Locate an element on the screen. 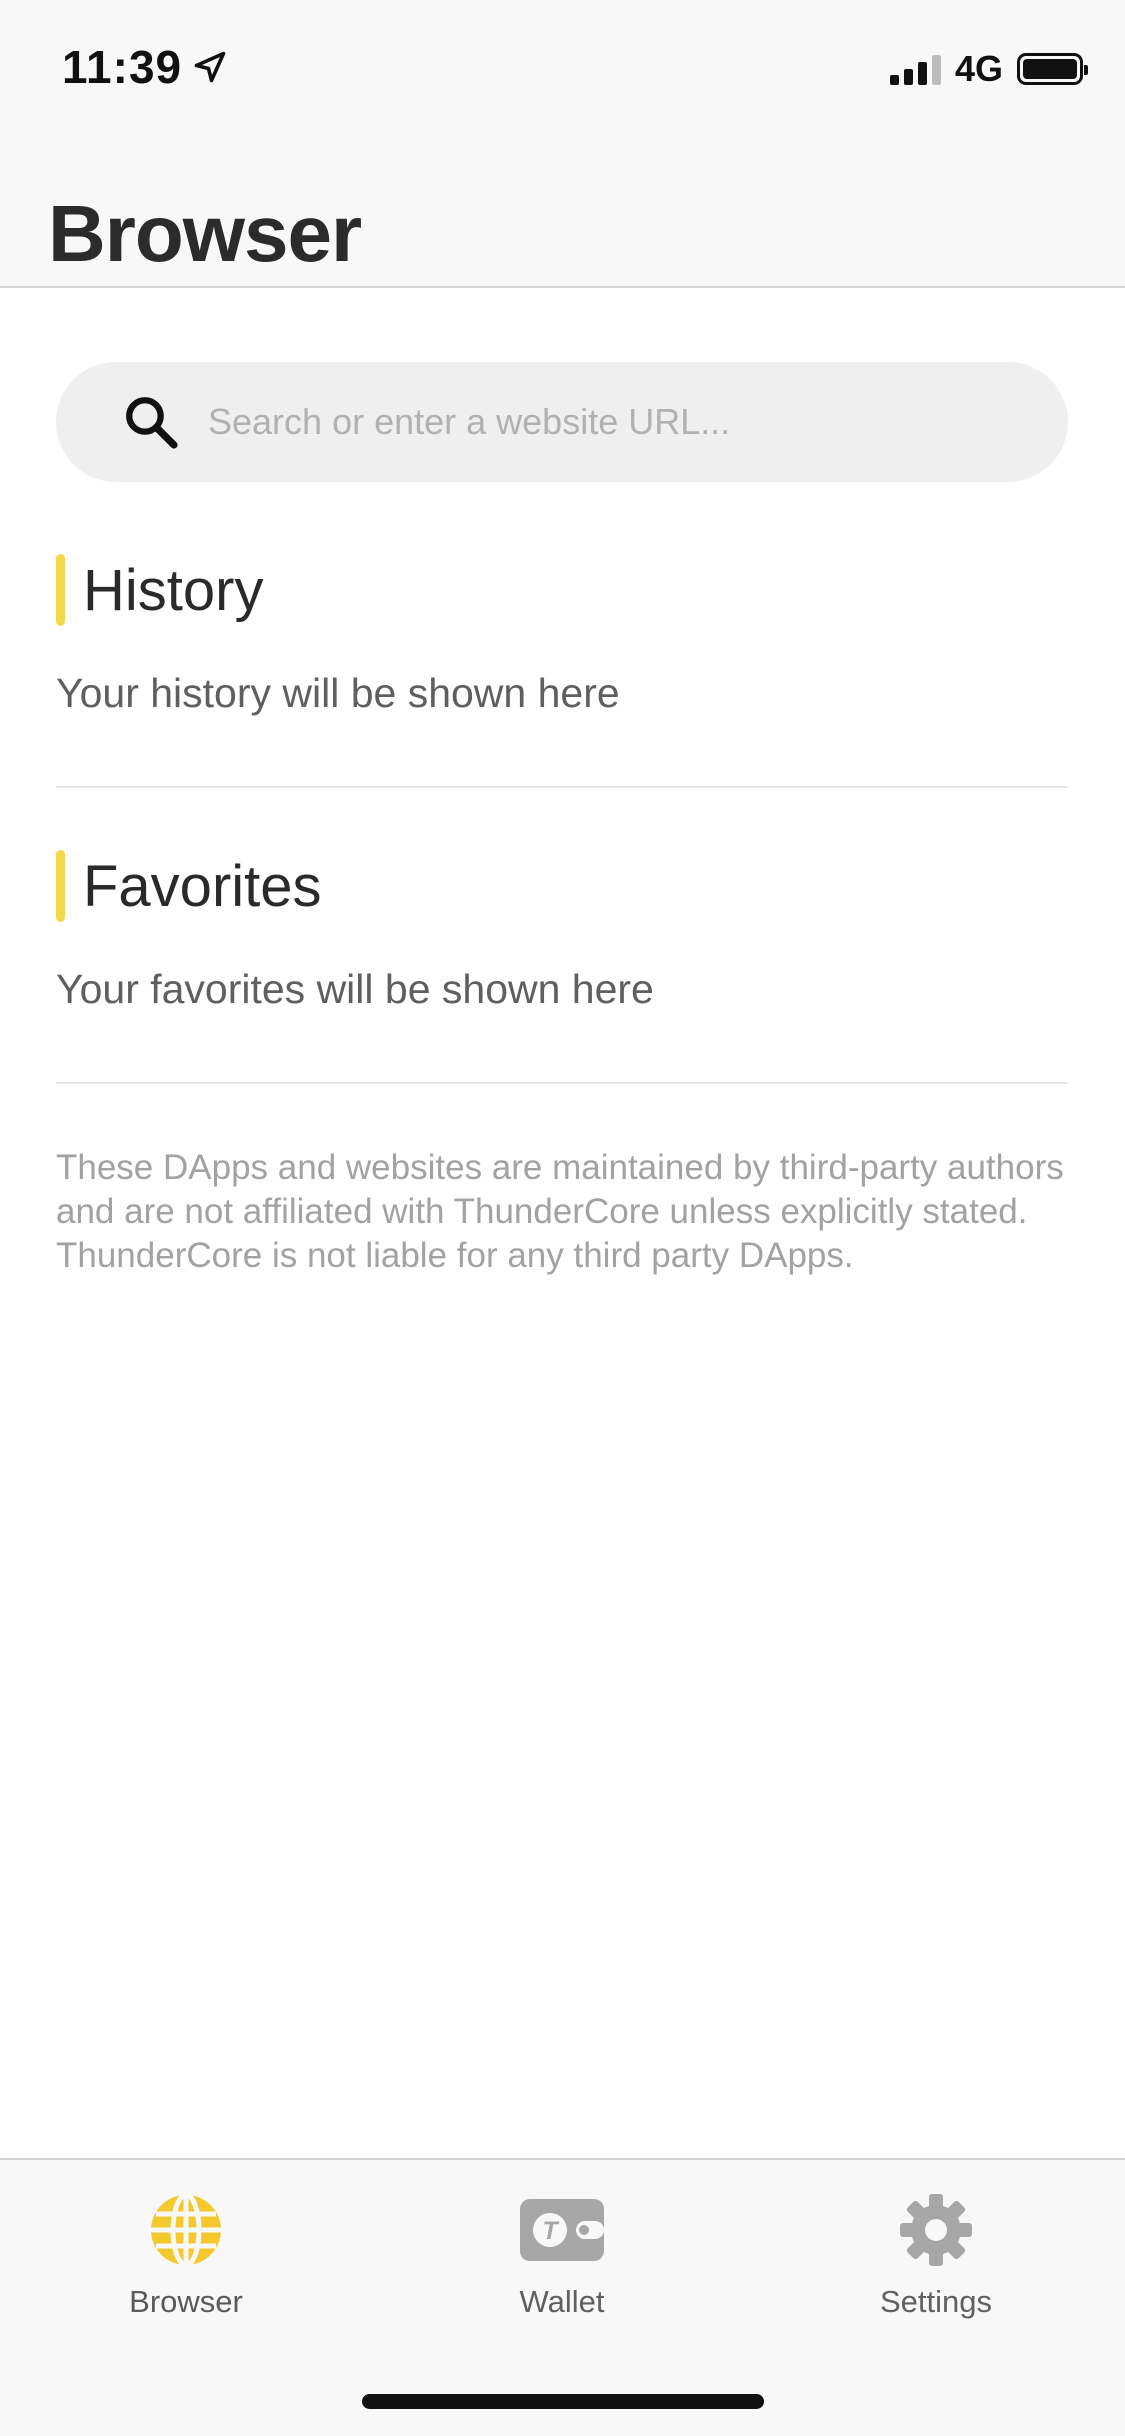 Image resolution: width=1125 pixels, height=2436 pixels. gear-icon is located at coordinates (936, 2230).